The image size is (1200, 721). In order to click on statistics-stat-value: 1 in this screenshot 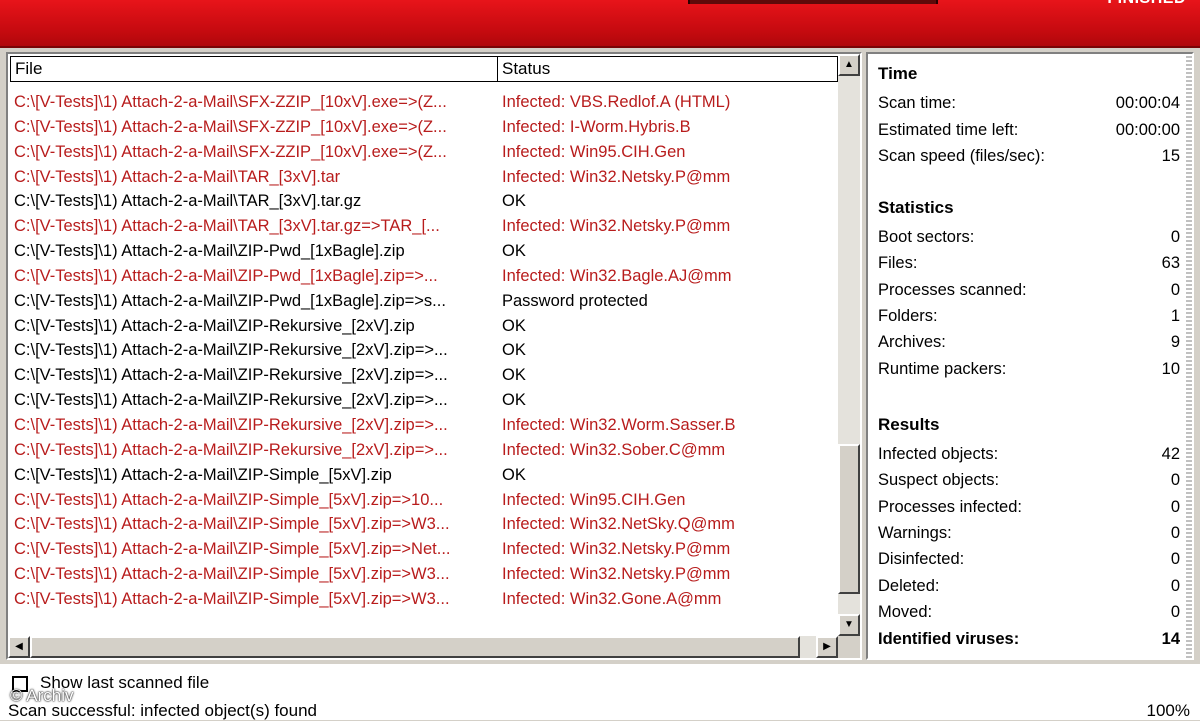, I will do `click(1175, 315)`.